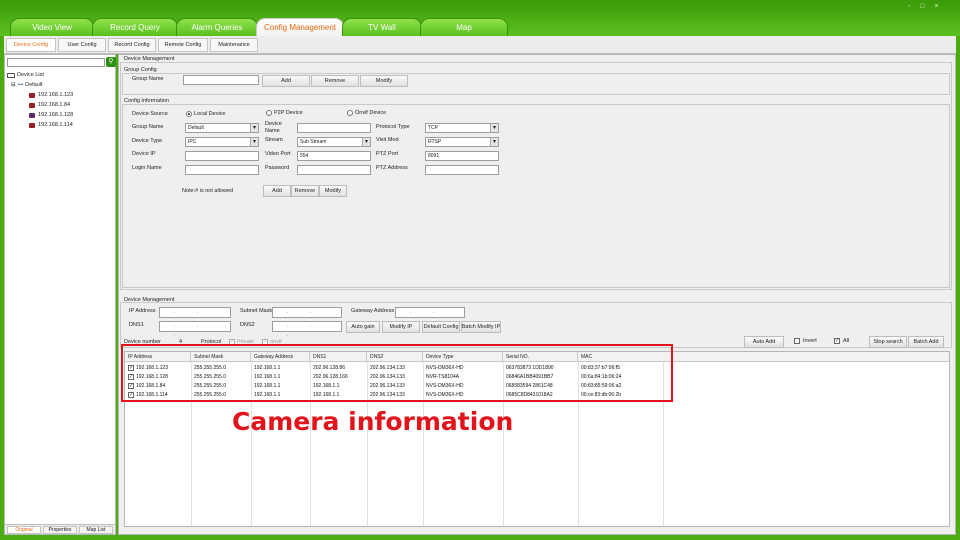 Image resolution: width=960 pixels, height=540 pixels. I want to click on p2p-device-label: P2P Device, so click(288, 113).